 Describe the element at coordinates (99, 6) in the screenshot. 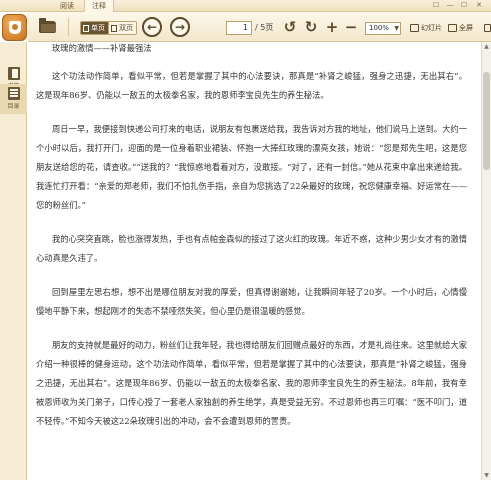

I see `tab-annotate: 注释` at that location.